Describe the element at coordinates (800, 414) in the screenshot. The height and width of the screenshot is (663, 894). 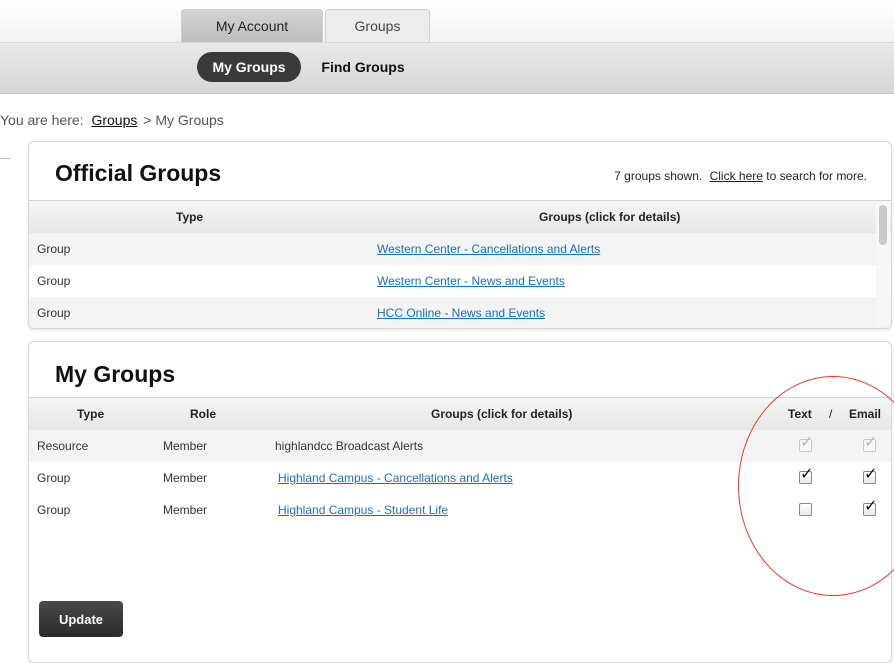
I see `header-text: Text` at that location.